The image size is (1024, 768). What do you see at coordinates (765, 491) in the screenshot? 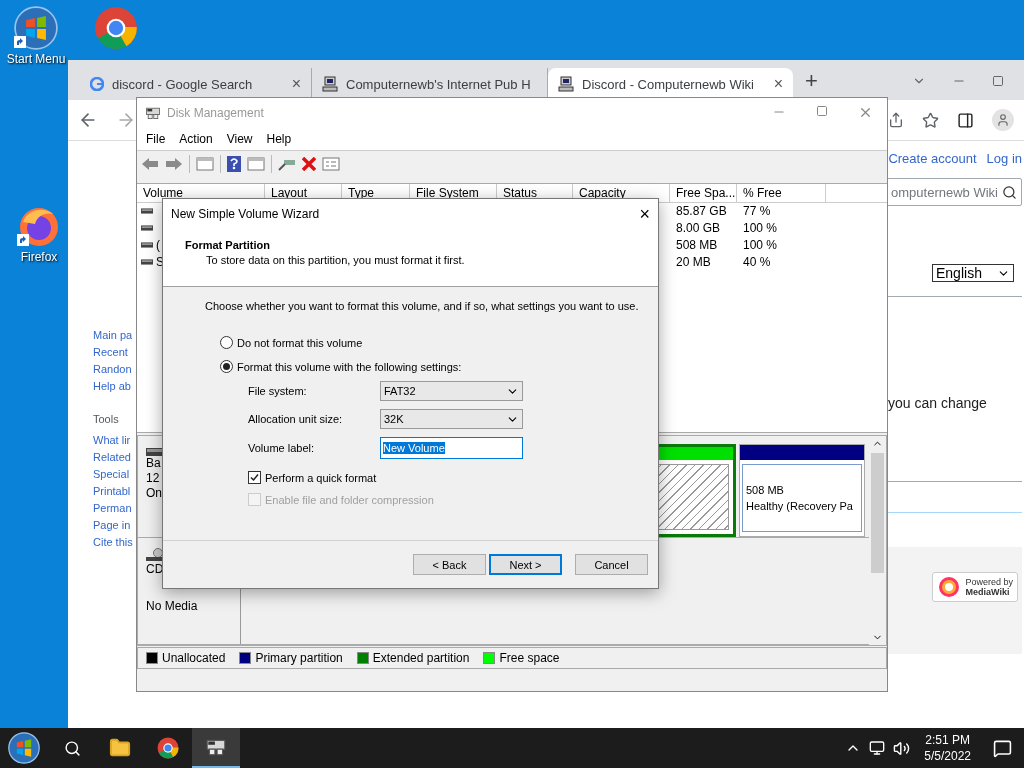
I see `partition-size: 508 MB` at bounding box center [765, 491].